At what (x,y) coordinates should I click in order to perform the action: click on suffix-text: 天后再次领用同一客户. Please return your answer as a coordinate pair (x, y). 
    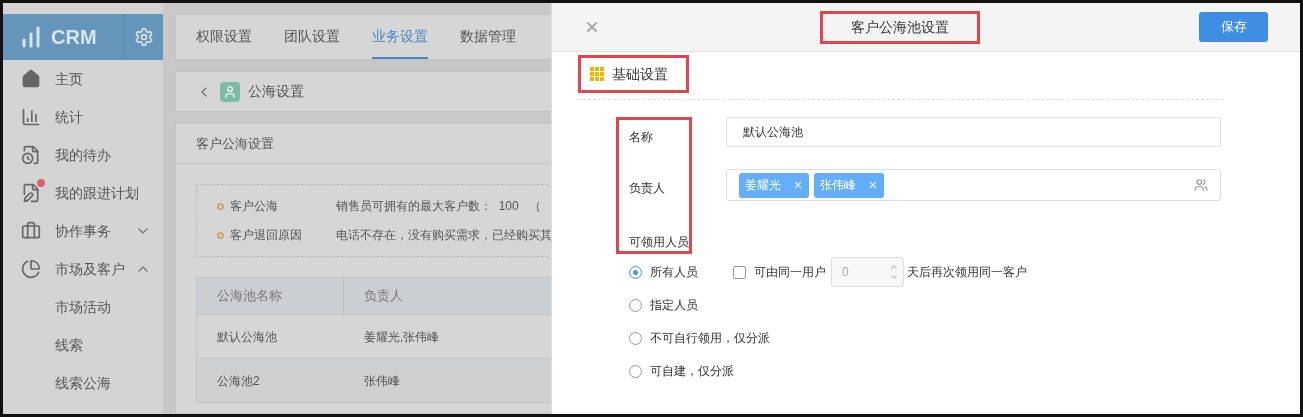
    Looking at the image, I should click on (967, 272).